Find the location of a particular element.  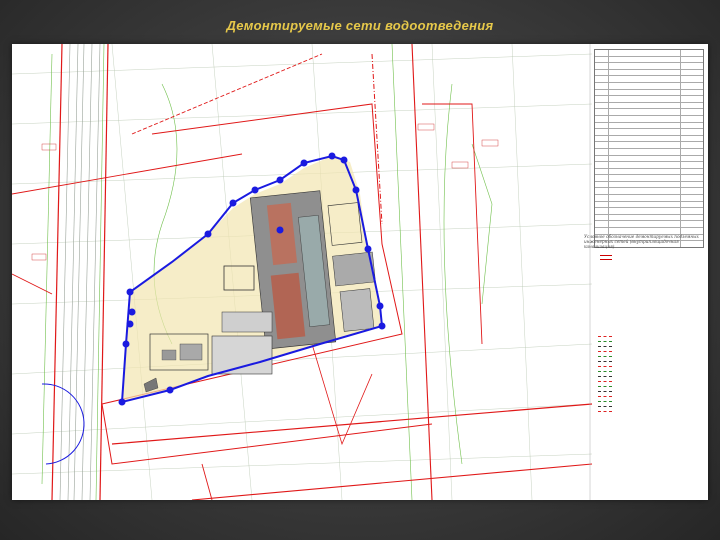

slide-title: Демонтируемые сети водоотведения is located at coordinates (360, 25).